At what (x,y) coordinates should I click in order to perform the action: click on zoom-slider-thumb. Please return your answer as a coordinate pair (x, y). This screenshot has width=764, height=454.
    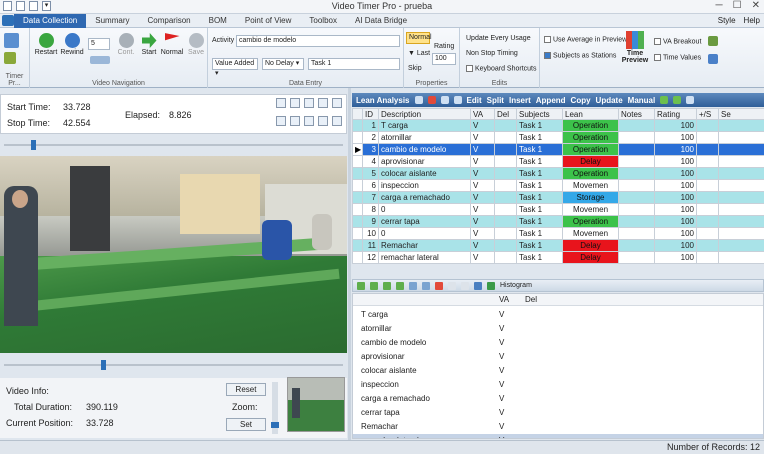
    Looking at the image, I should click on (275, 425).